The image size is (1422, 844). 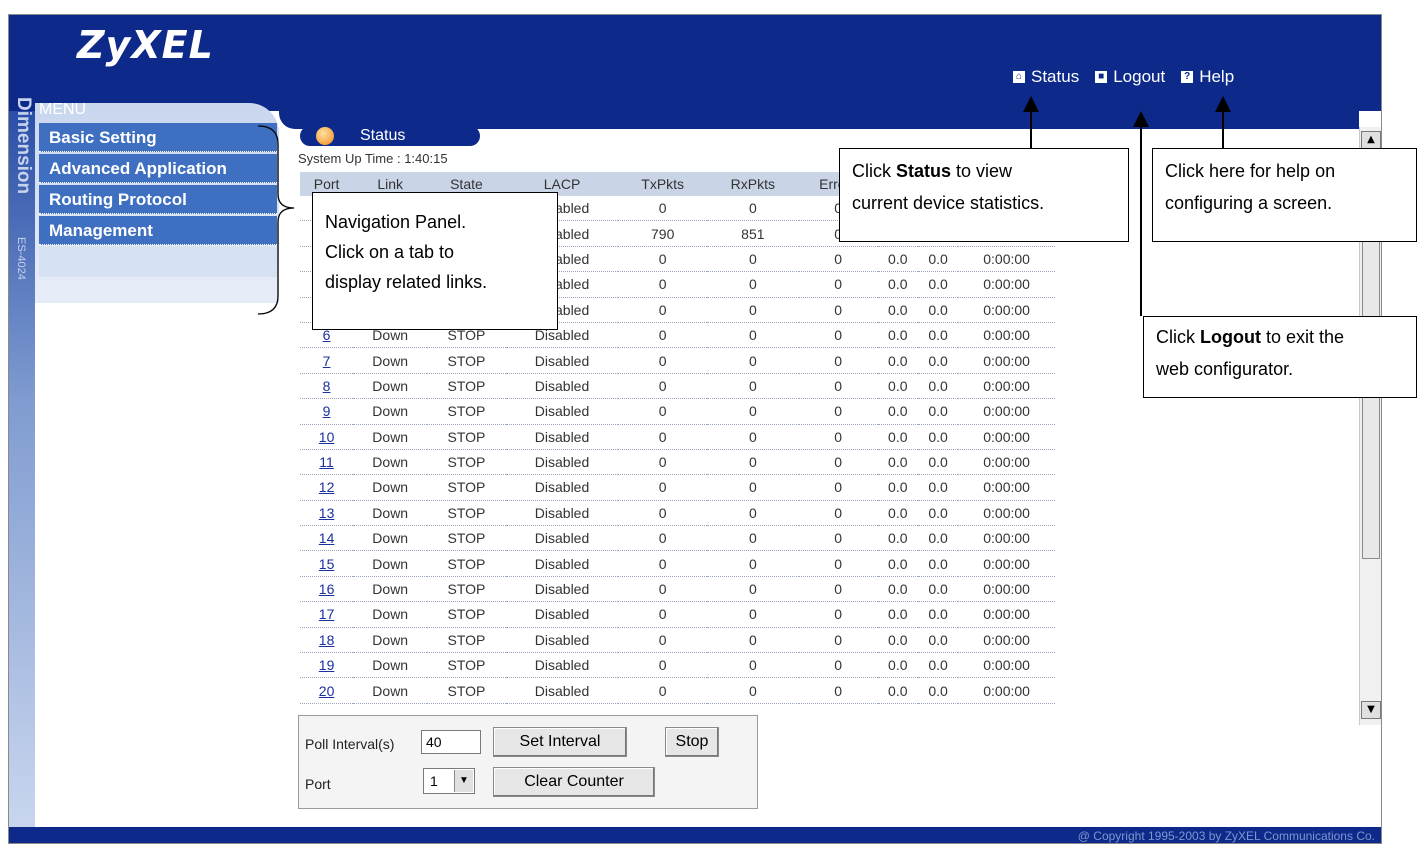 I want to click on port-select: 1 ▼, so click(x=449, y=781).